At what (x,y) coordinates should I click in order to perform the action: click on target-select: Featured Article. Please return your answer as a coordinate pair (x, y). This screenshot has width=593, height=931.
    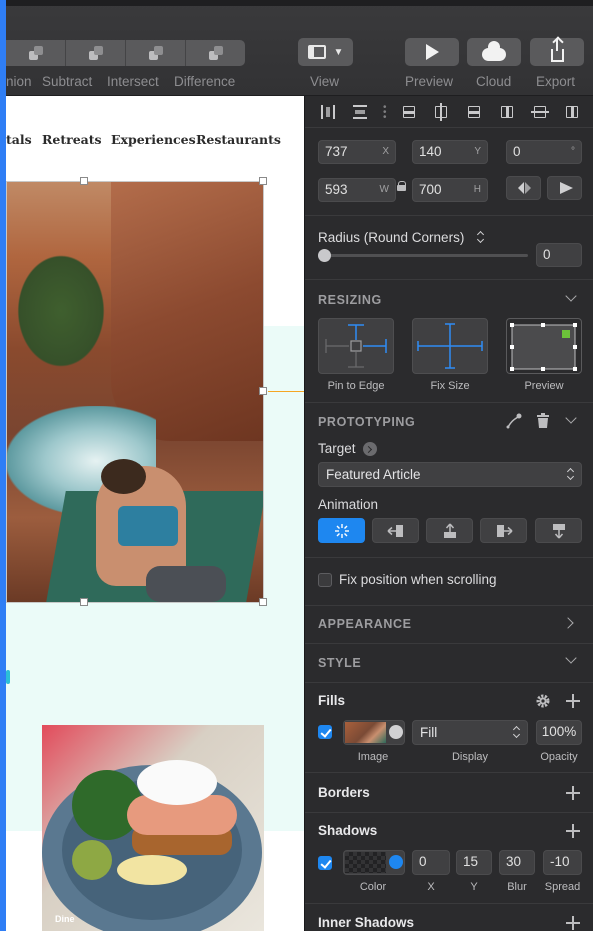
    Looking at the image, I should click on (450, 474).